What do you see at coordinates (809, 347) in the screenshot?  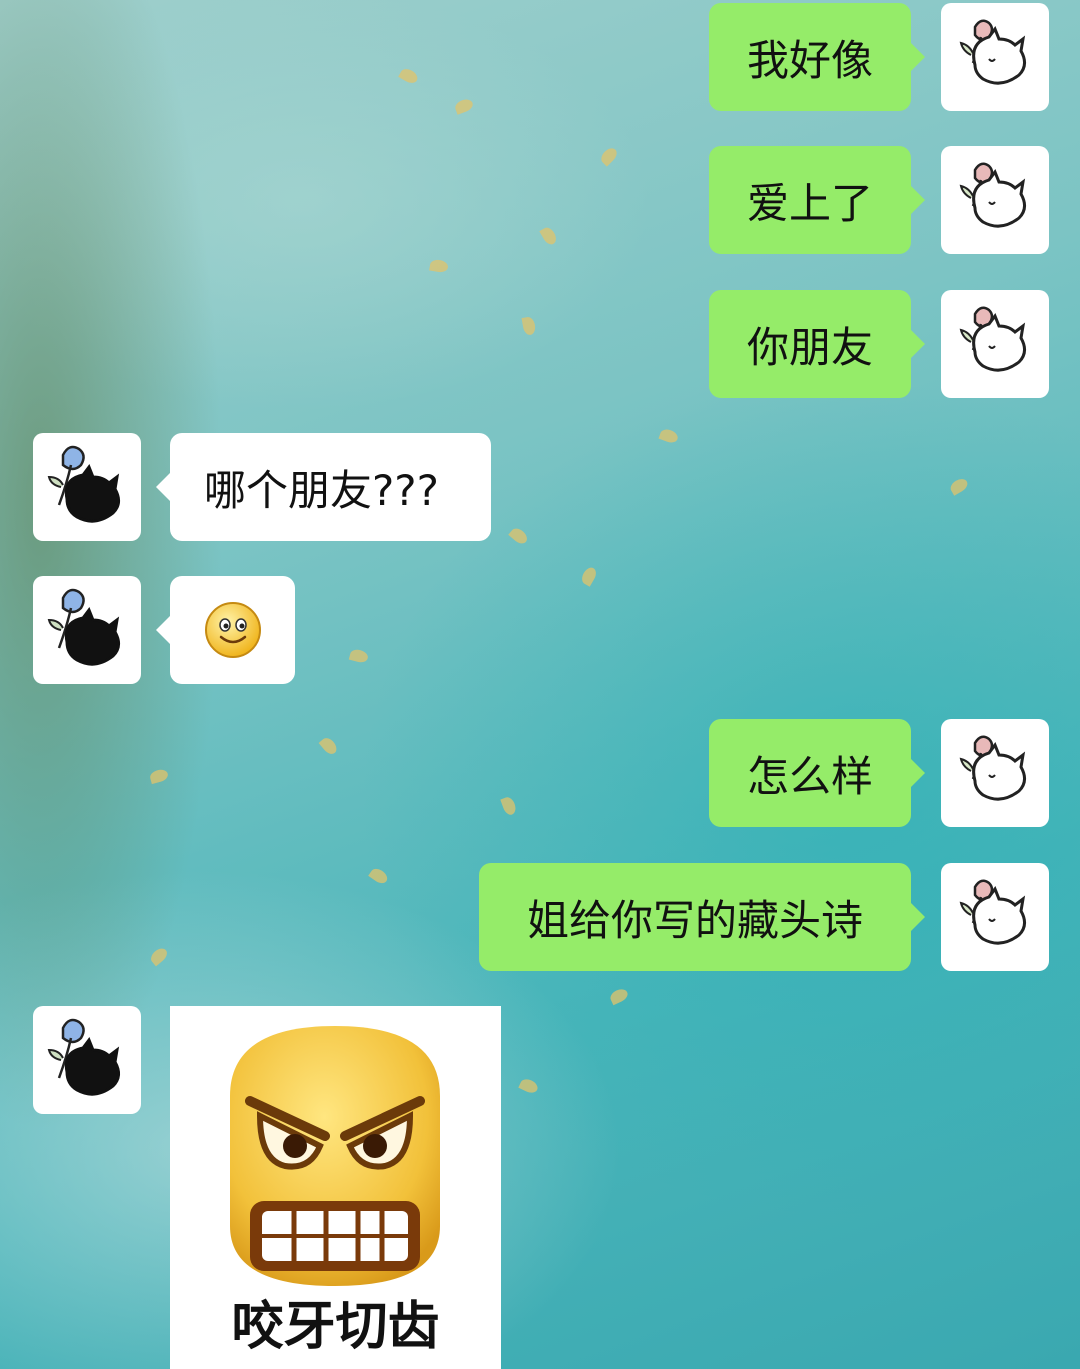 I see `message-text: 你朋友` at bounding box center [809, 347].